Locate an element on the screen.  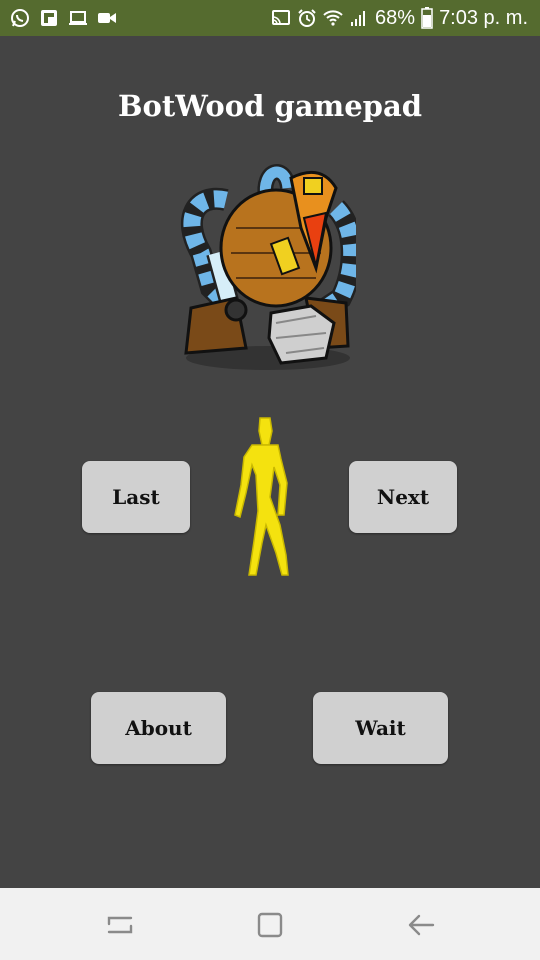
flipboard-icon is located at coordinates (49, 18).